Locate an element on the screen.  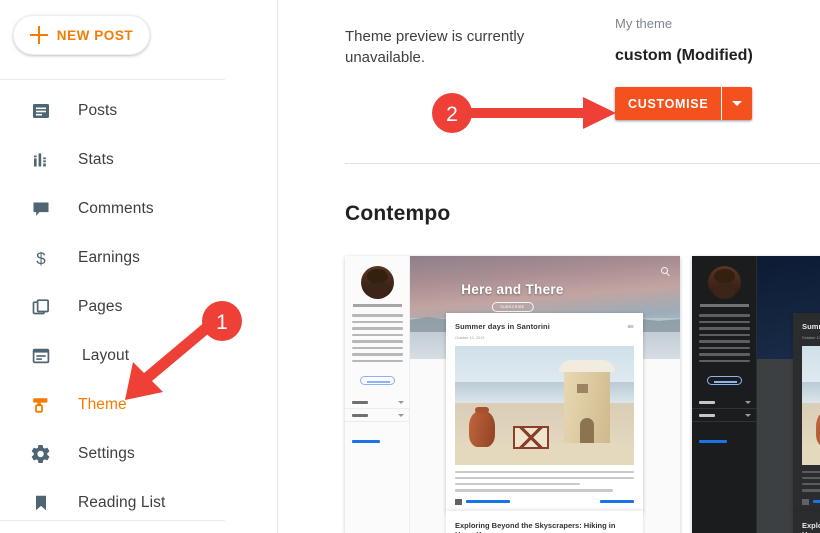
sidebar-item-theme: Theme is located at coordinates (139, 404).